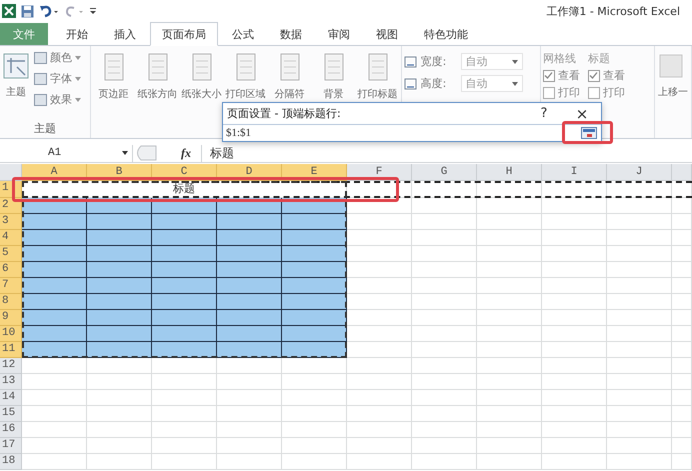  Describe the element at coordinates (446, 153) in the screenshot. I see `formula-field: 标题` at that location.